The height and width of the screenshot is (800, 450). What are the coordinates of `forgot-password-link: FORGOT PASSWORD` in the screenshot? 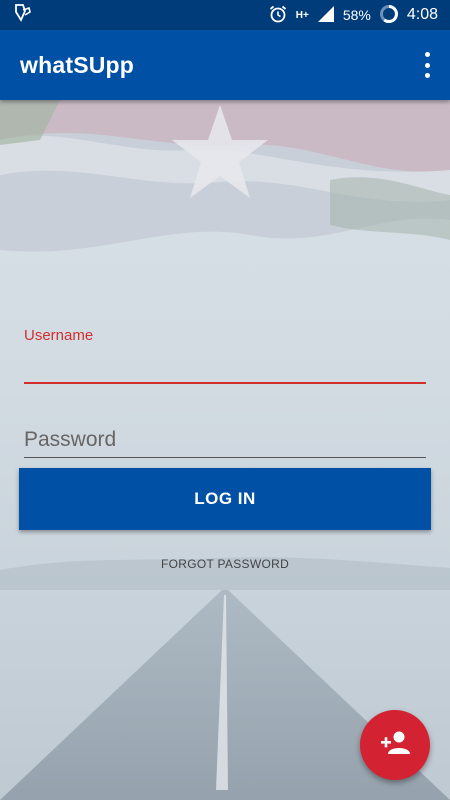 It's located at (225, 564).